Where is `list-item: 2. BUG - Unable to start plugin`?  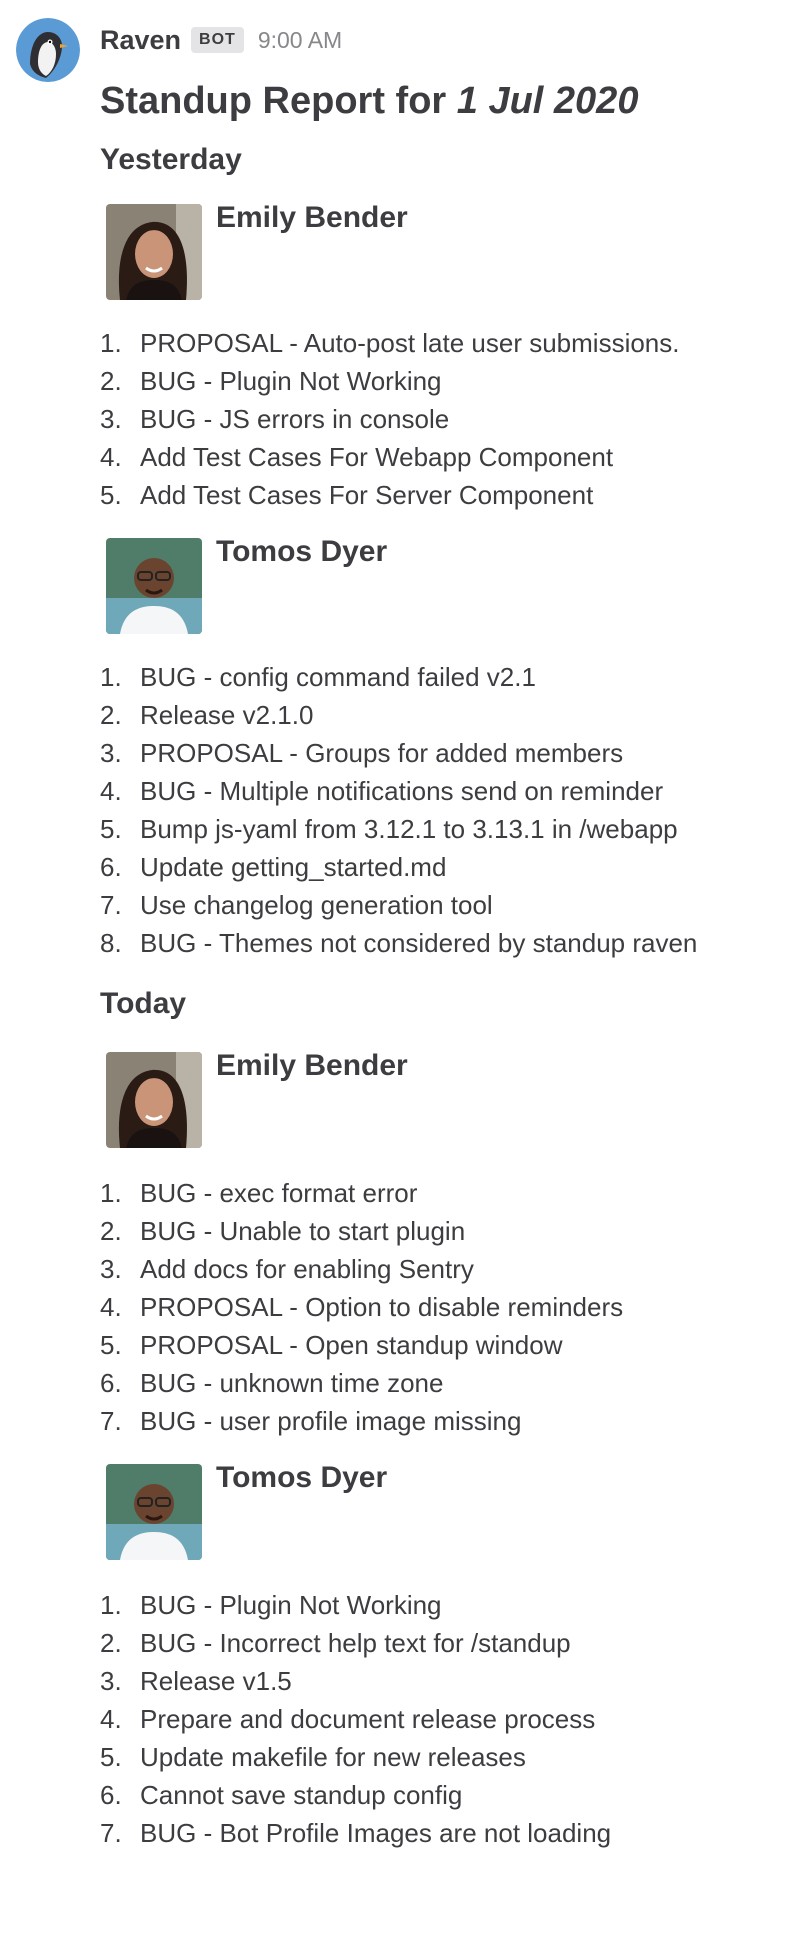
list-item: 2. BUG - Unable to start plugin is located at coordinates (440, 1231).